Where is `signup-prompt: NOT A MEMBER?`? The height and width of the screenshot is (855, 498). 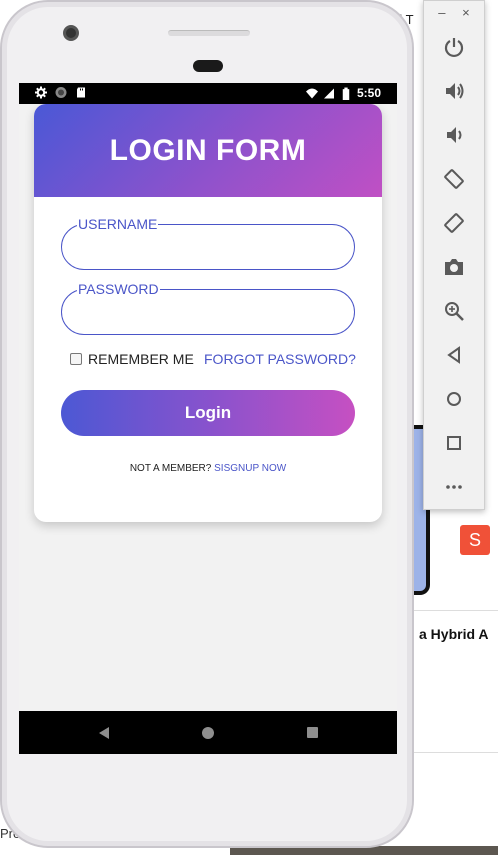
signup-prompt: NOT A MEMBER? is located at coordinates (172, 468).